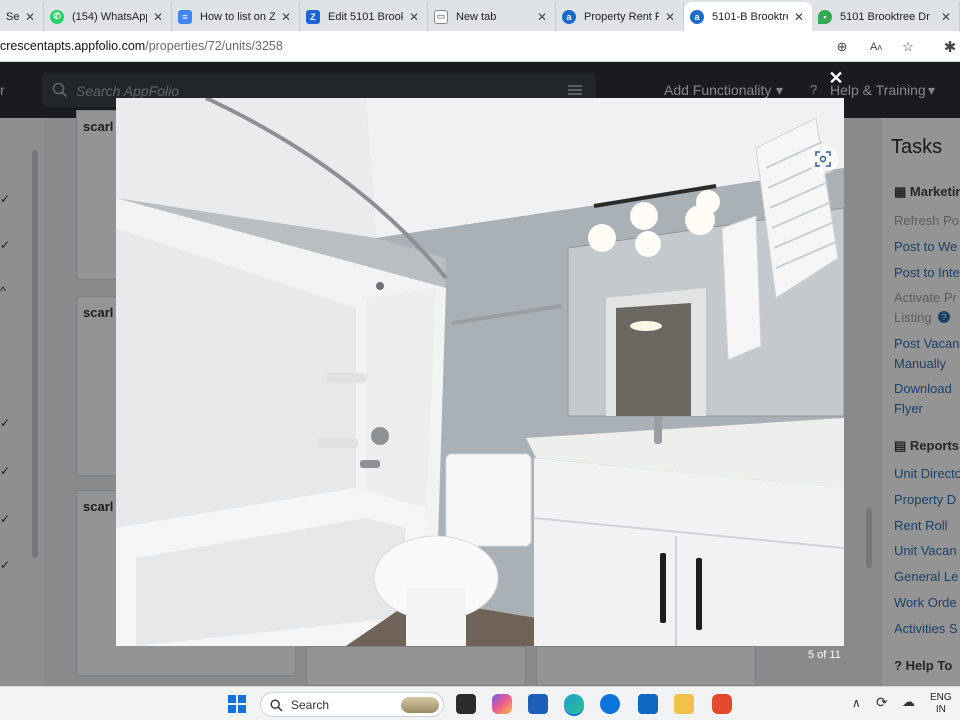 The width and height of the screenshot is (960, 720). I want to click on copilot-icon, so click(502, 704).